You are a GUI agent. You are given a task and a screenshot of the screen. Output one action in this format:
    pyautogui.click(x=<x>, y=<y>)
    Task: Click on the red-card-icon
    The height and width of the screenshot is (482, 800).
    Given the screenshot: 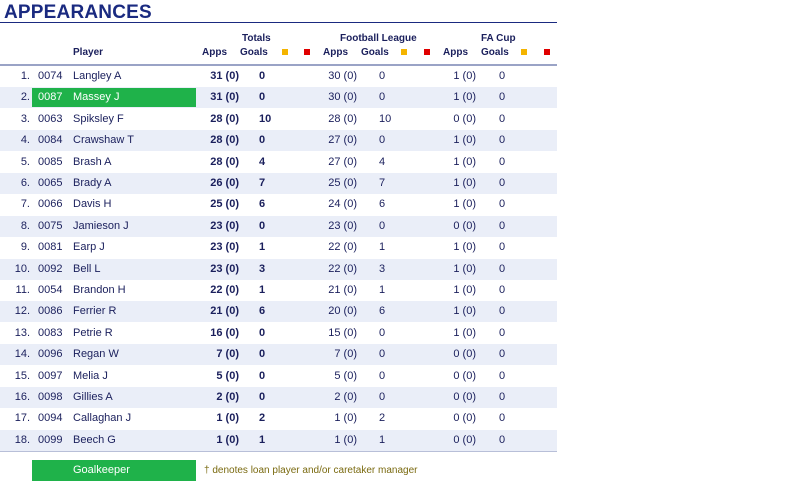 What is the action you would take?
    pyautogui.click(x=427, y=52)
    